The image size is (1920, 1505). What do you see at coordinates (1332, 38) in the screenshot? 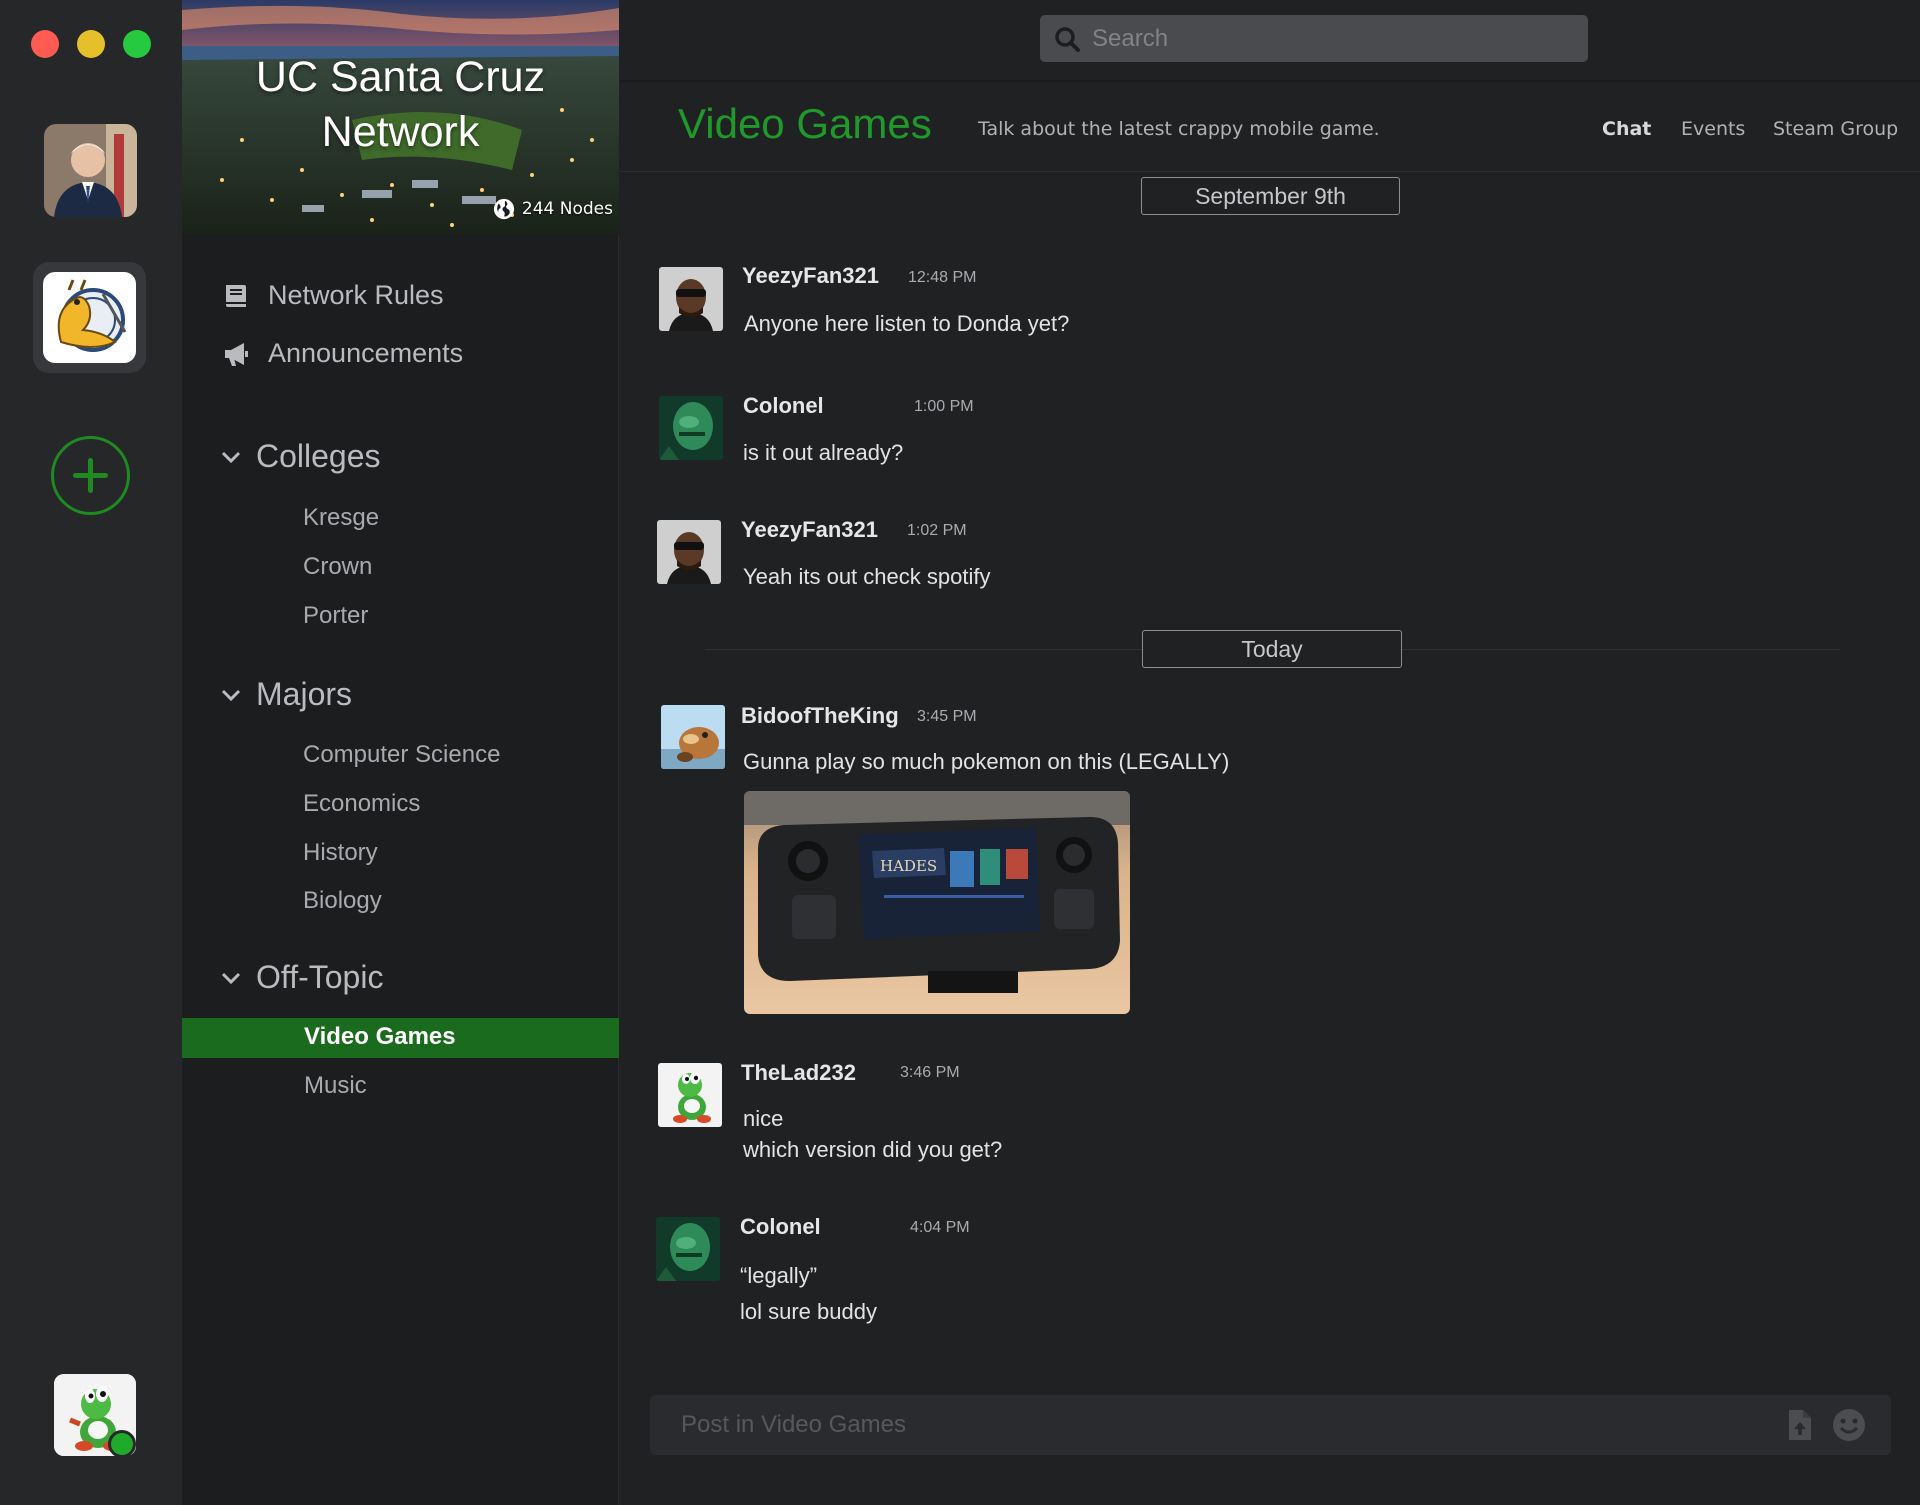
I see `search-input` at bounding box center [1332, 38].